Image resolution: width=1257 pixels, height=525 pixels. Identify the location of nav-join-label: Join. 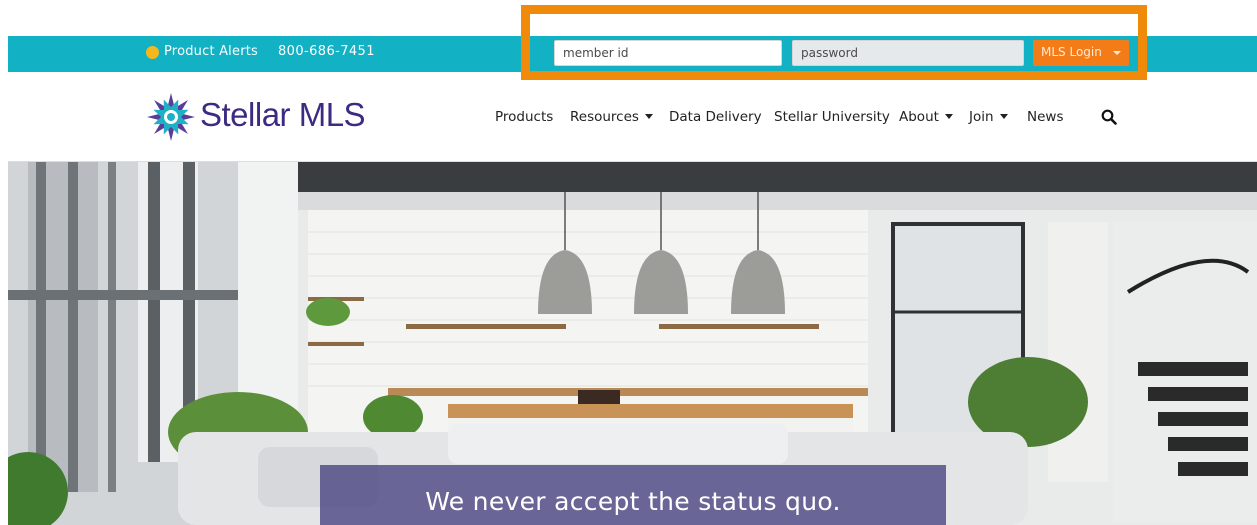
(981, 117).